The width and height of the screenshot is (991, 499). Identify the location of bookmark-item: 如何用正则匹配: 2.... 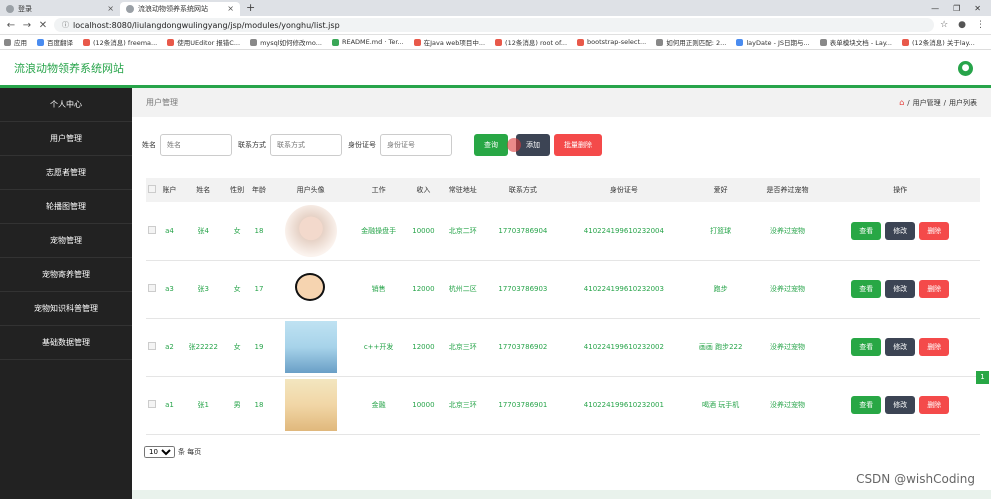
(691, 42).